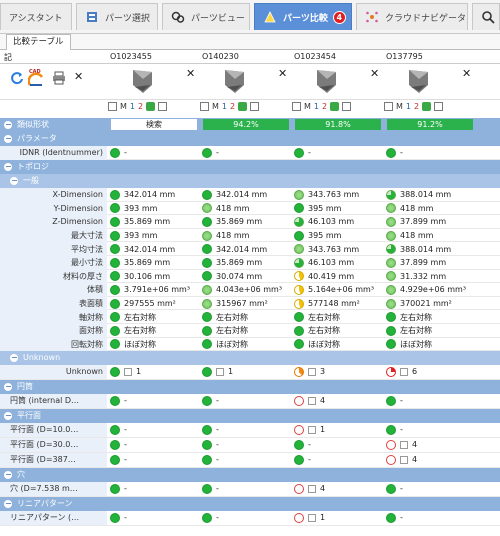  What do you see at coordinates (38, 42) in the screenshot?
I see `tab-compare-table: 比較テーブル` at bounding box center [38, 42].